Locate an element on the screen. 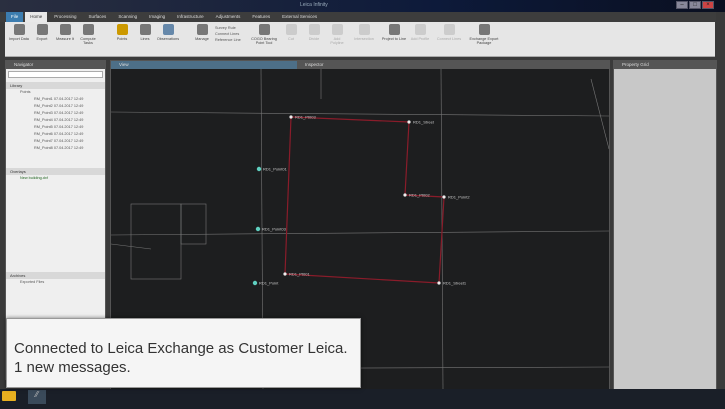 The width and height of the screenshot is (725, 409). reference-line-dropdown: Reference Line is located at coordinates (231, 40).